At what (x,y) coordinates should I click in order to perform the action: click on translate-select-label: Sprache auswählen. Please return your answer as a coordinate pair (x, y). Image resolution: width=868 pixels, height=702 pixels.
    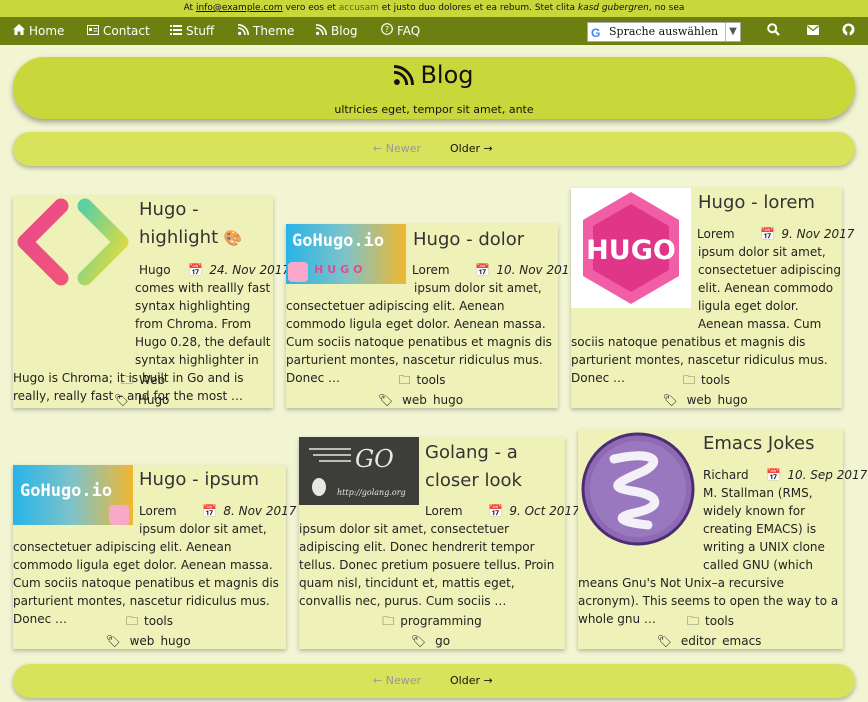
    Looking at the image, I should click on (664, 31).